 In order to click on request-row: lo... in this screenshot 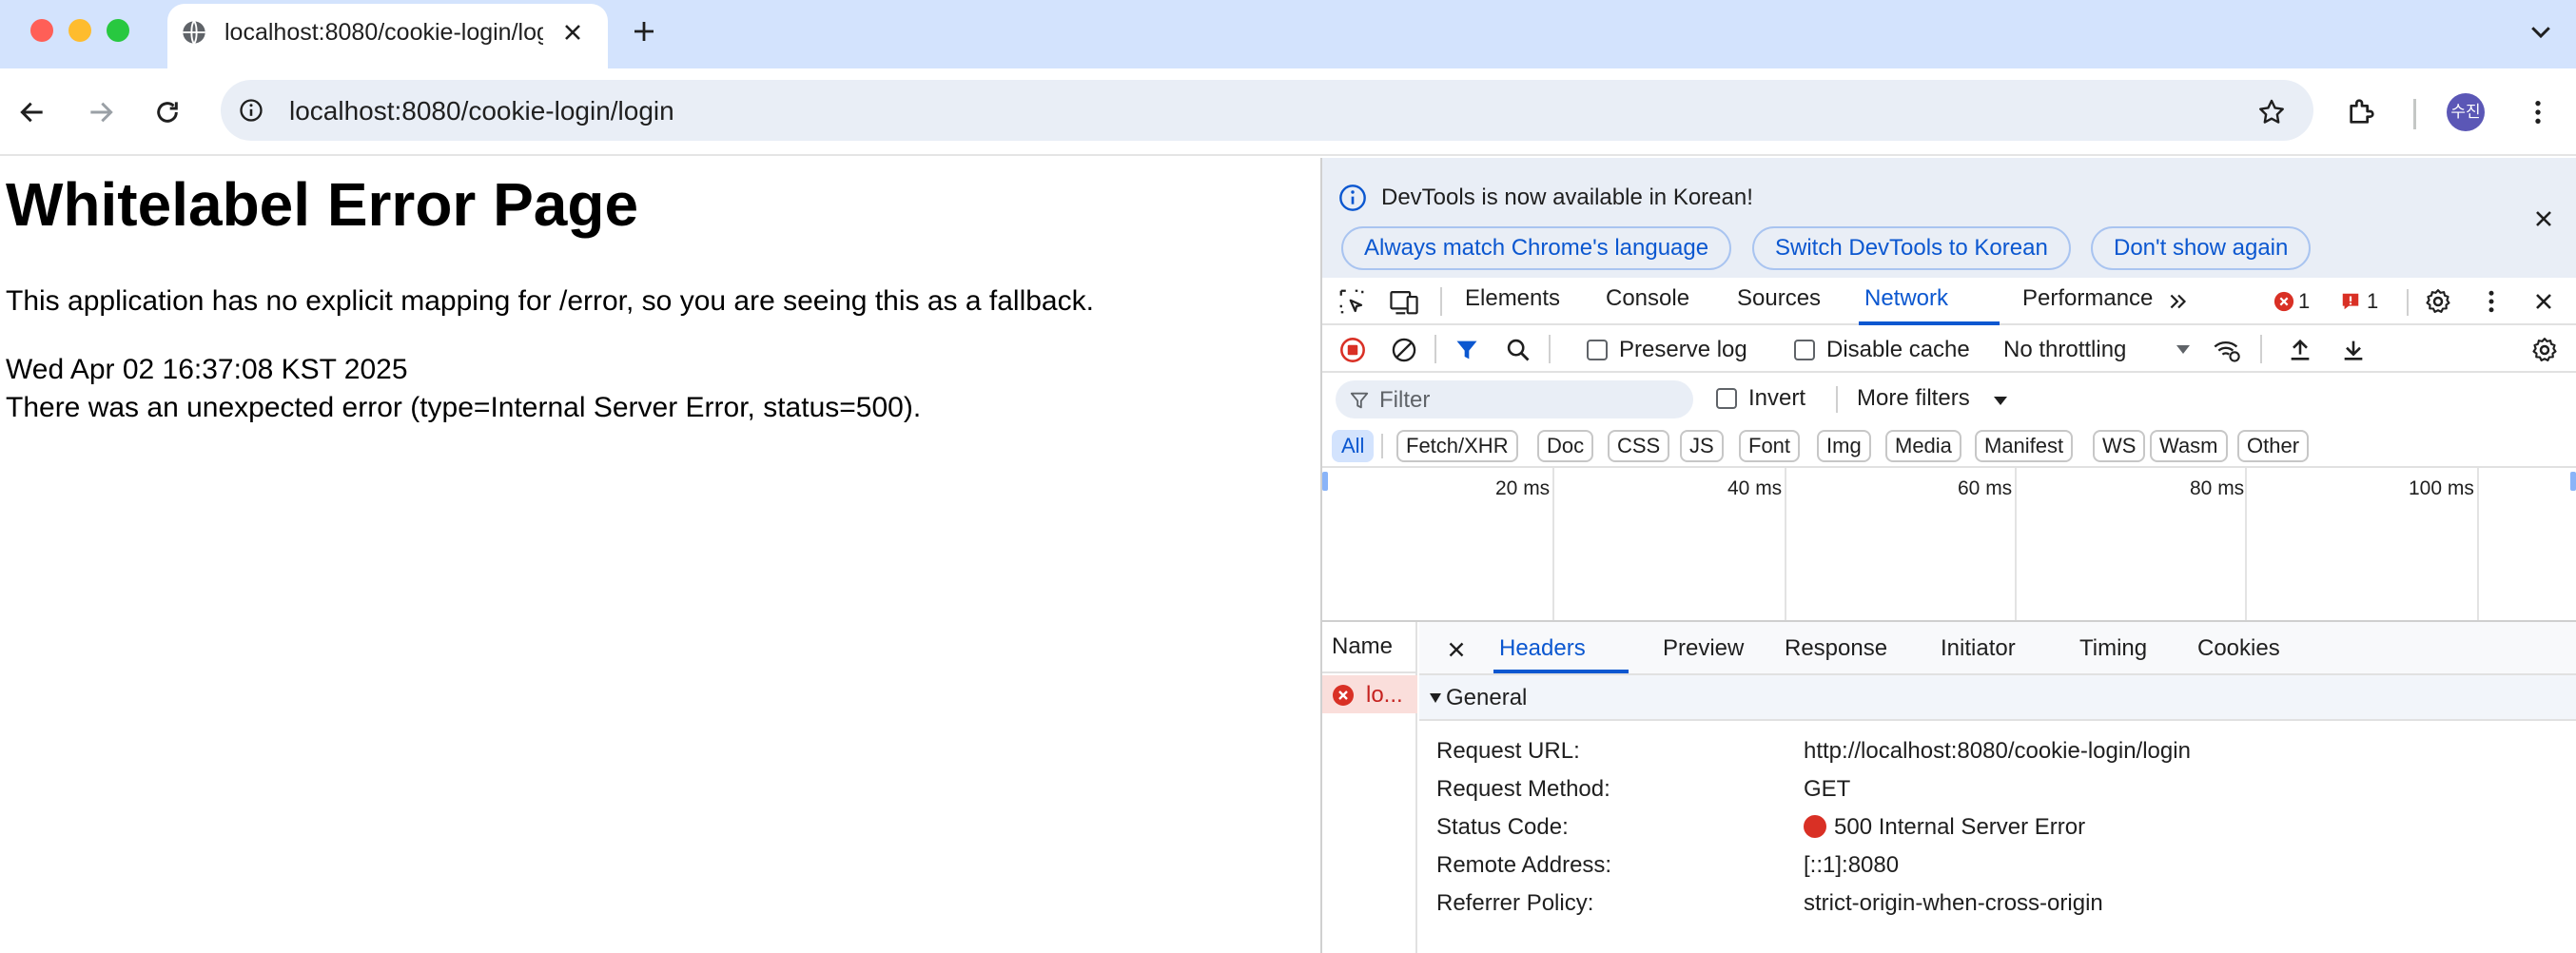, I will do `click(1370, 694)`.